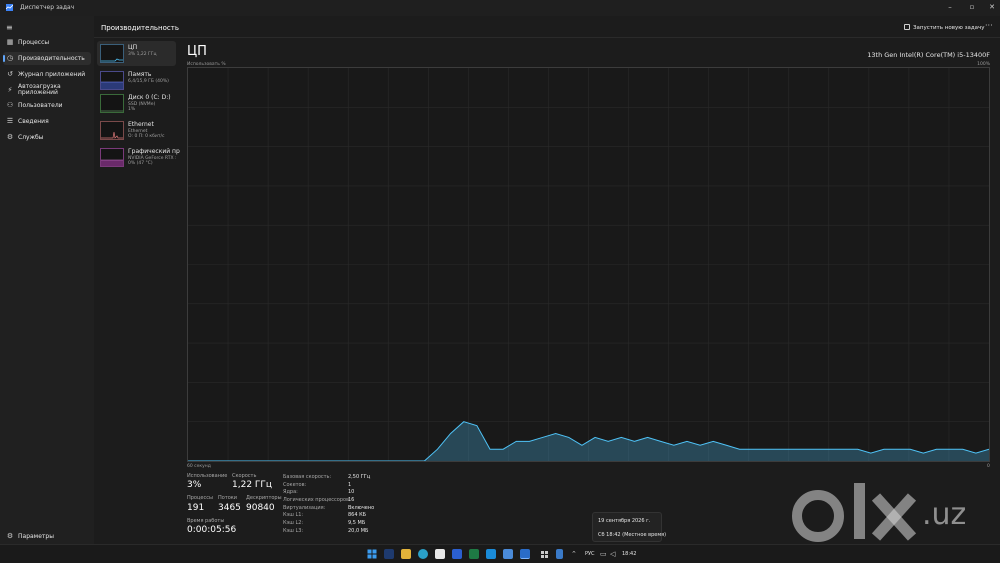 Image resolution: width=1000 pixels, height=563 pixels. Describe the element at coordinates (423, 554) in the screenshot. I see `edge-icon` at that location.